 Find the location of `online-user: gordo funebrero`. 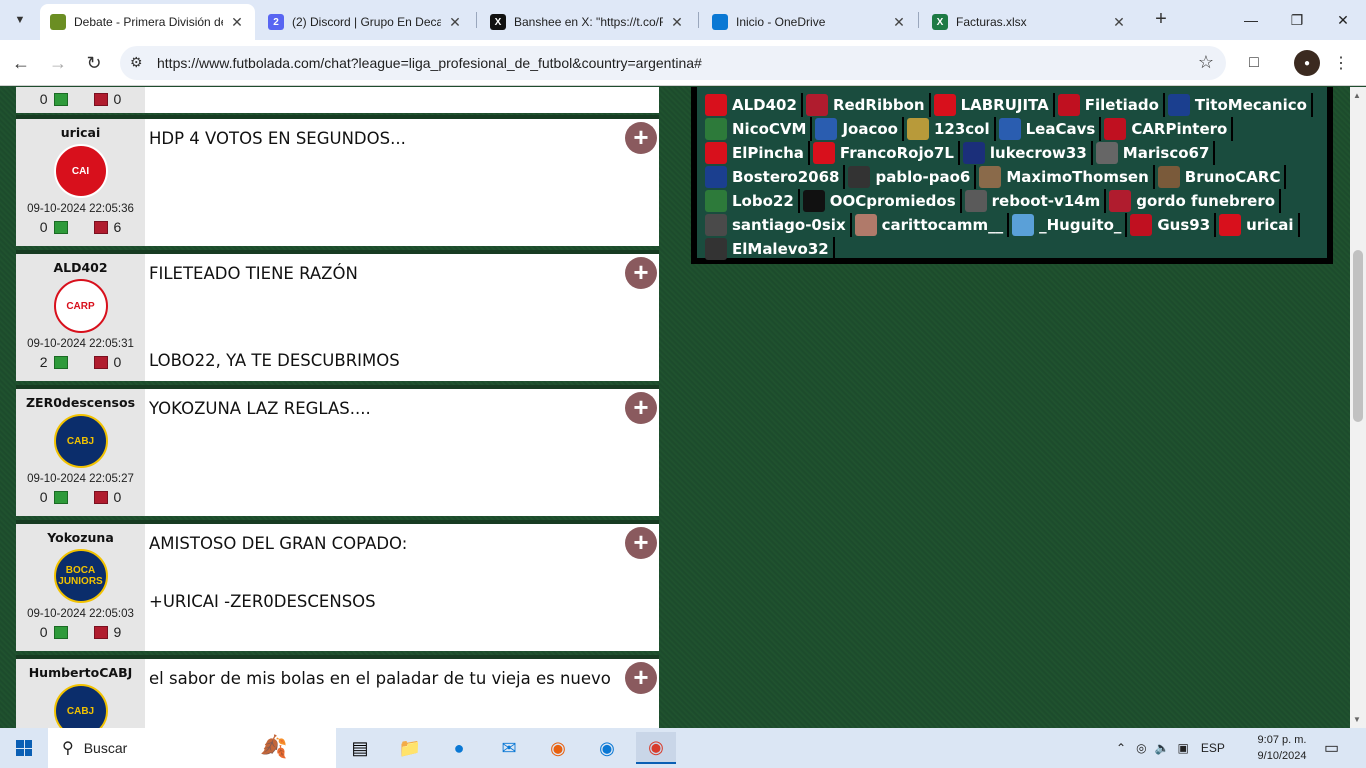

online-user: gordo funebrero is located at coordinates (1195, 201).